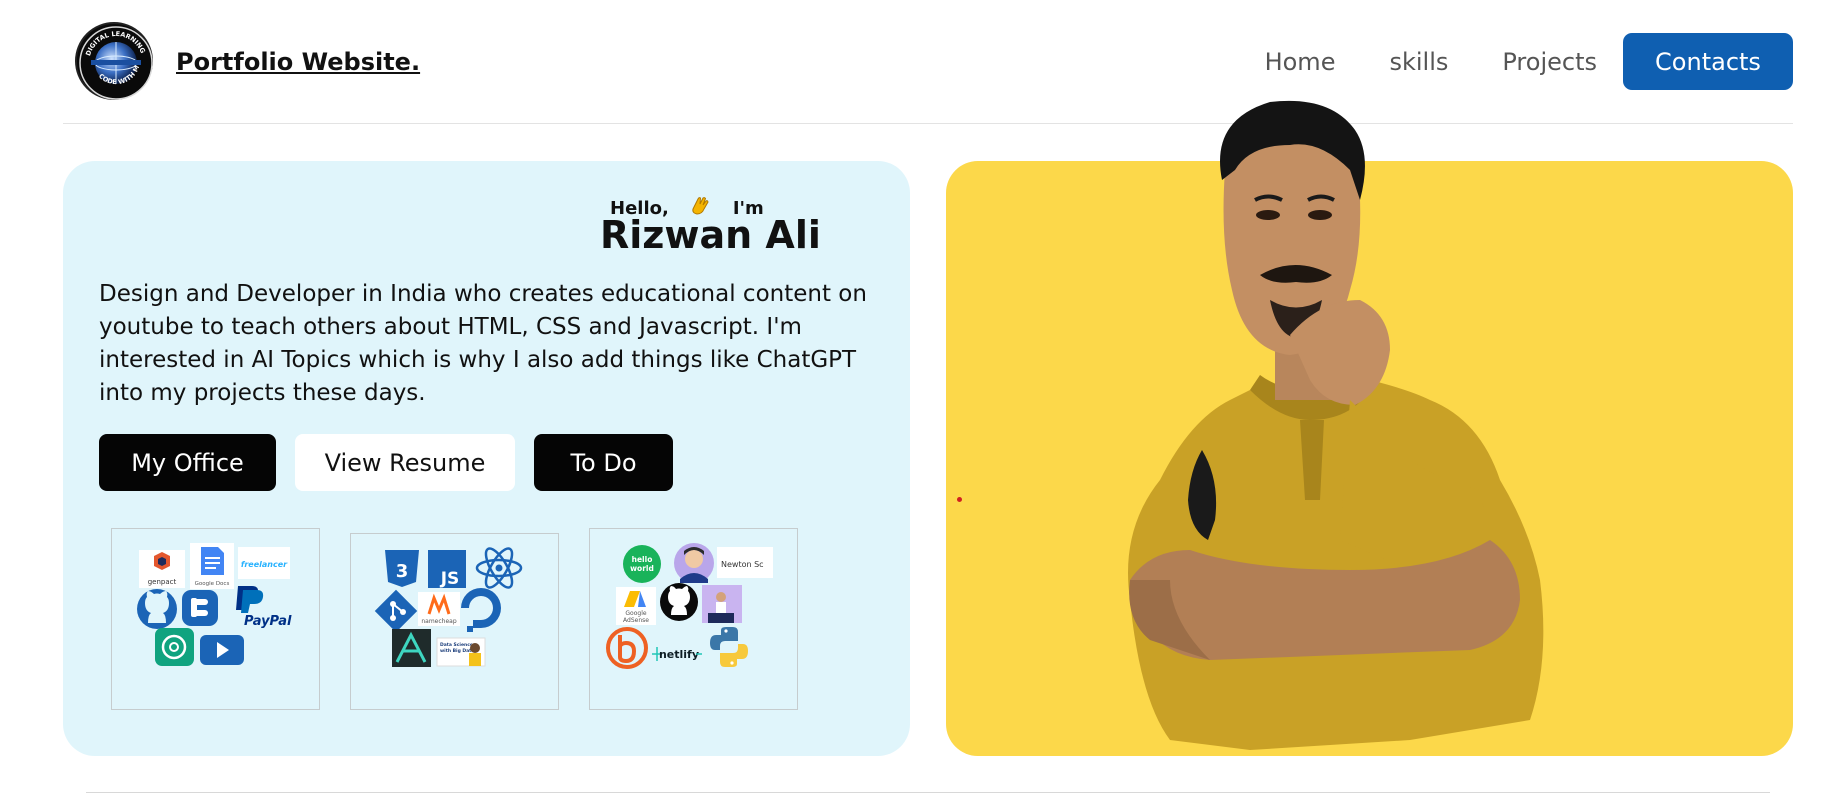 Image resolution: width=1846 pixels, height=793 pixels. What do you see at coordinates (212, 566) in the screenshot?
I see `google-docs-logo: Google Docs` at bounding box center [212, 566].